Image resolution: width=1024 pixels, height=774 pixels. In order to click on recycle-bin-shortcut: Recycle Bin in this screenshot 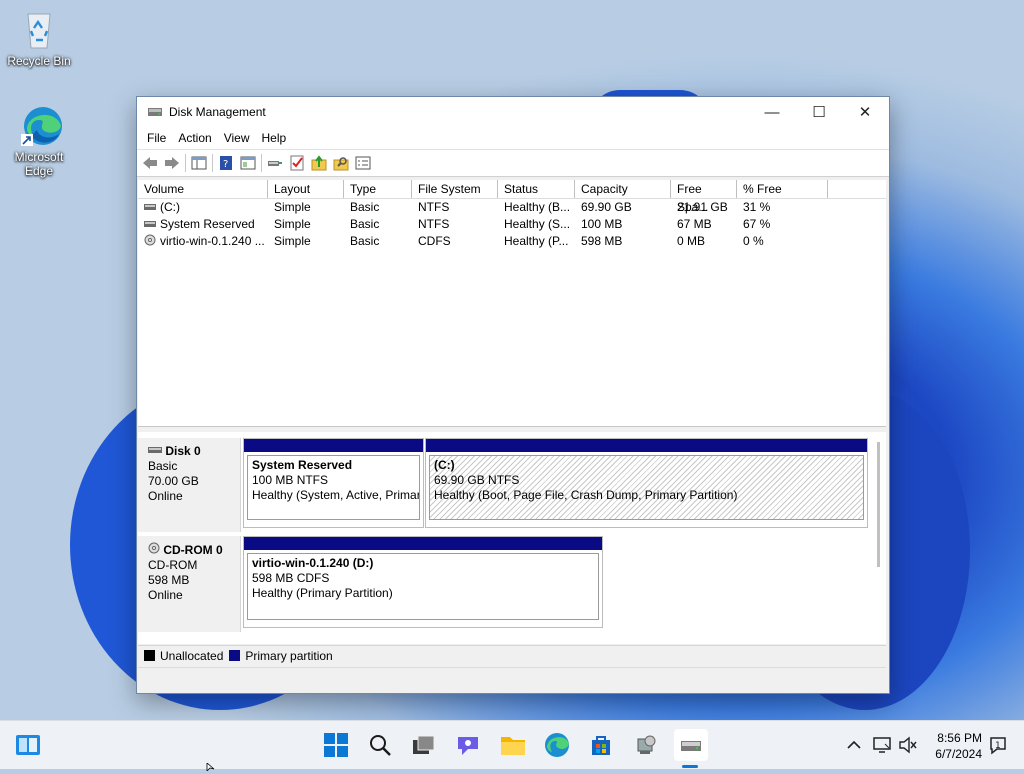, I will do `click(39, 38)`.